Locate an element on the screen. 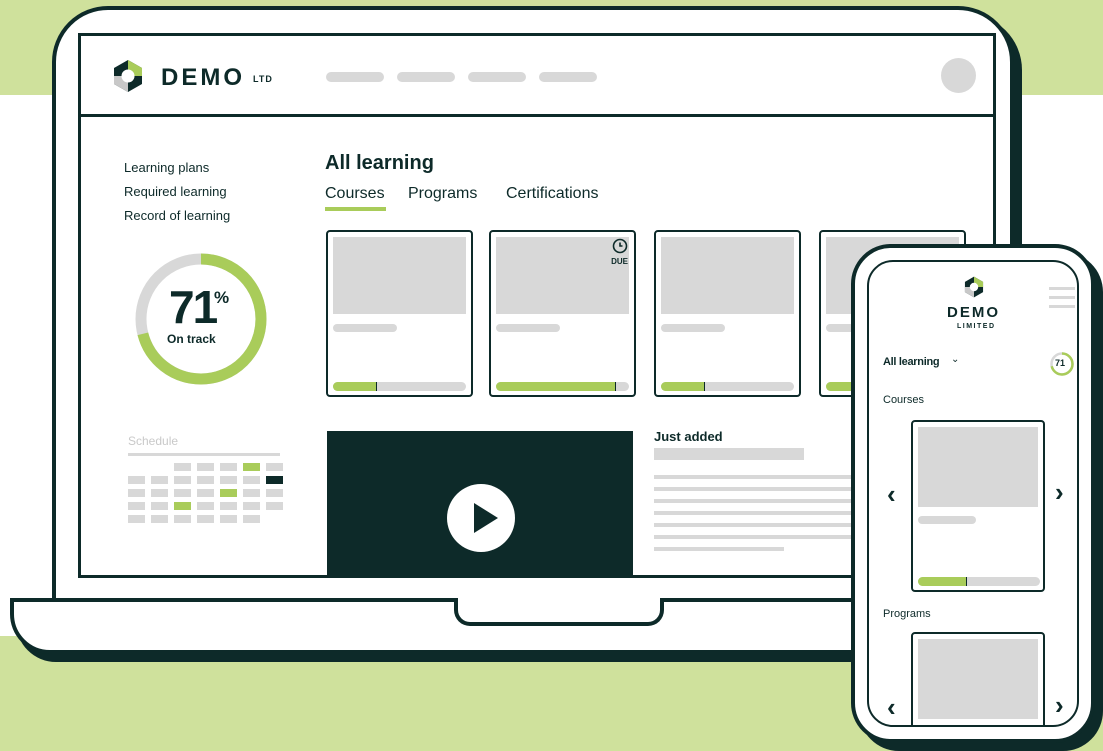 Image resolution: width=1103 pixels, height=751 pixels. program-thumbnail is located at coordinates (978, 679).